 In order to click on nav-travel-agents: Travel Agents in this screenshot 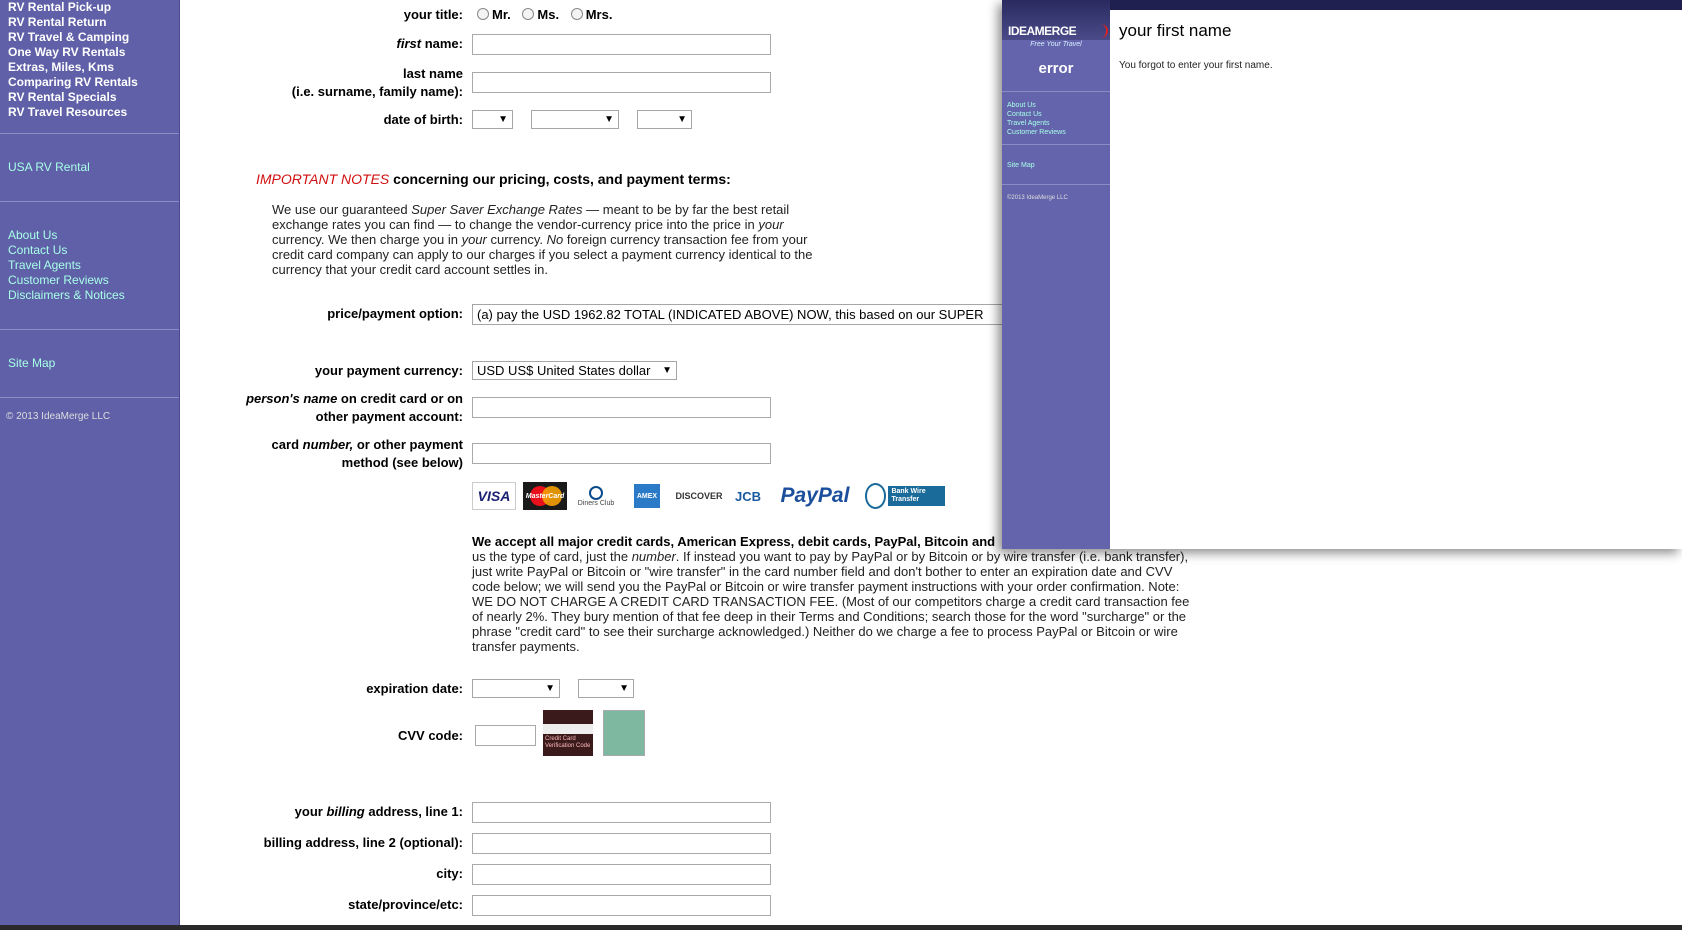, I will do `click(93, 265)`.